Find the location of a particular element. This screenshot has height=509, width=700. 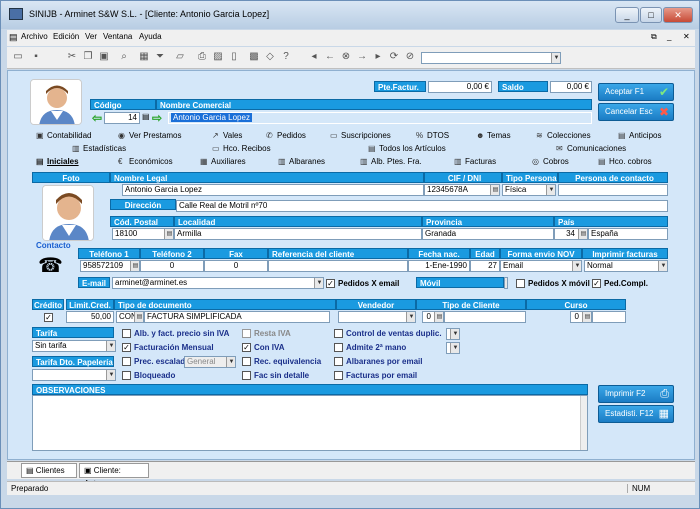

help-icon: ? is located at coordinates (286, 57).